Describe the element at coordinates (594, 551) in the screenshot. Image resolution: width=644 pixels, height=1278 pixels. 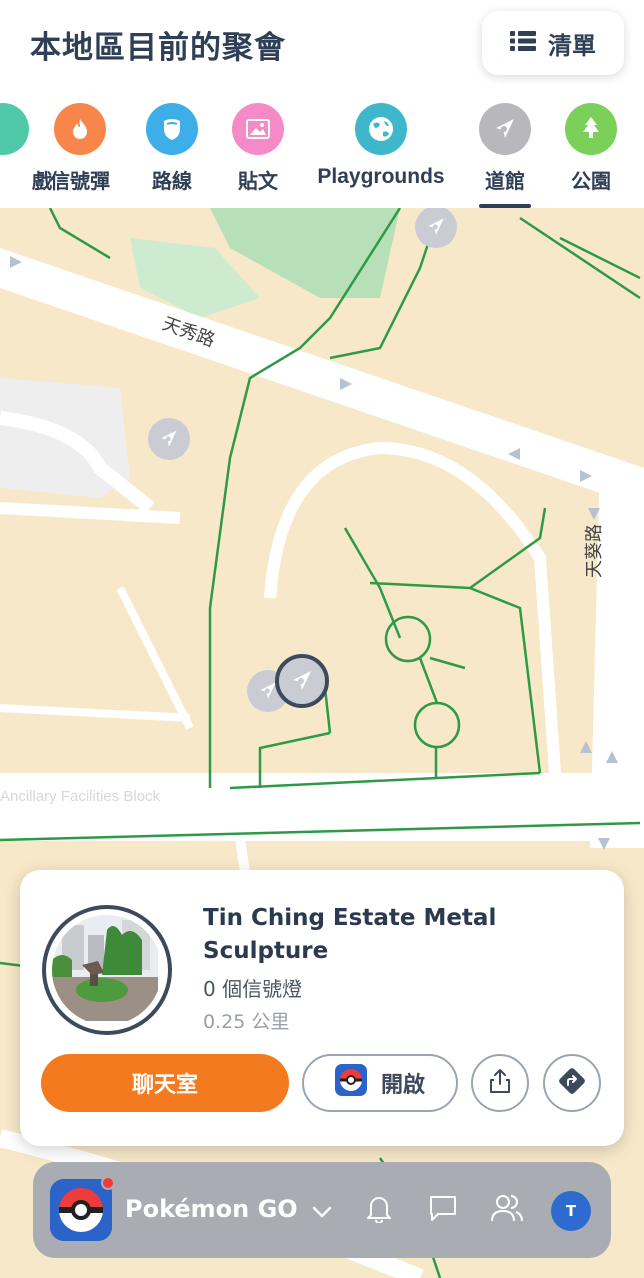
I see `street-label-tin-kwai-road: 天葵路` at that location.